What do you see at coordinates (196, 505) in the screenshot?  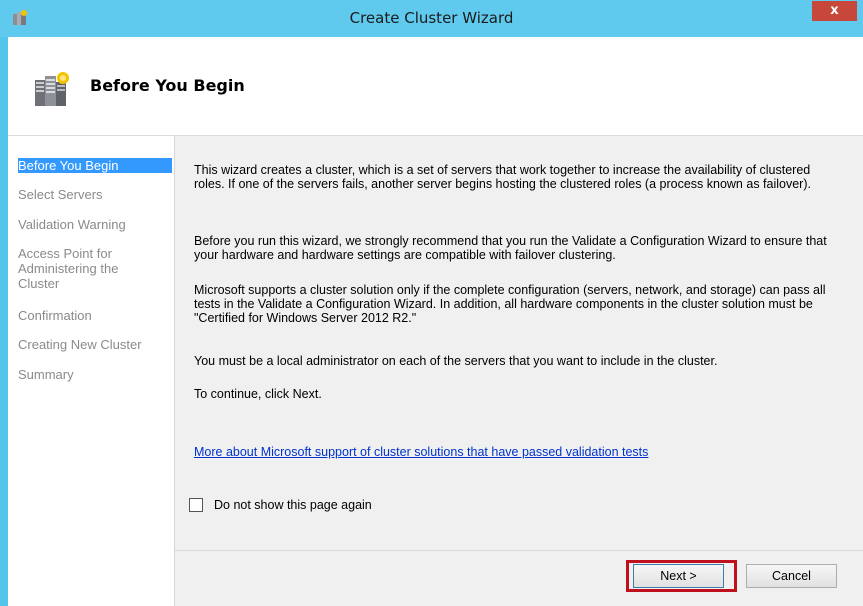 I see `do-not-show-checkbox` at bounding box center [196, 505].